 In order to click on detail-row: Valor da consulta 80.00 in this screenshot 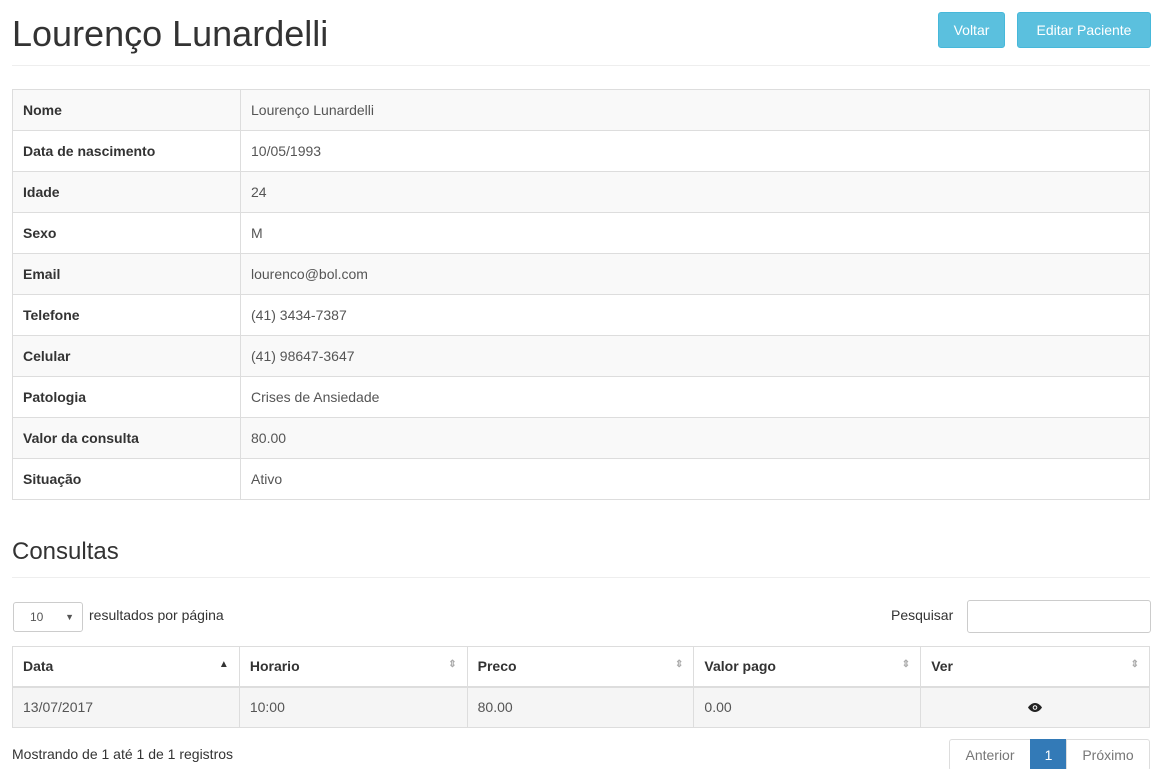, I will do `click(581, 438)`.